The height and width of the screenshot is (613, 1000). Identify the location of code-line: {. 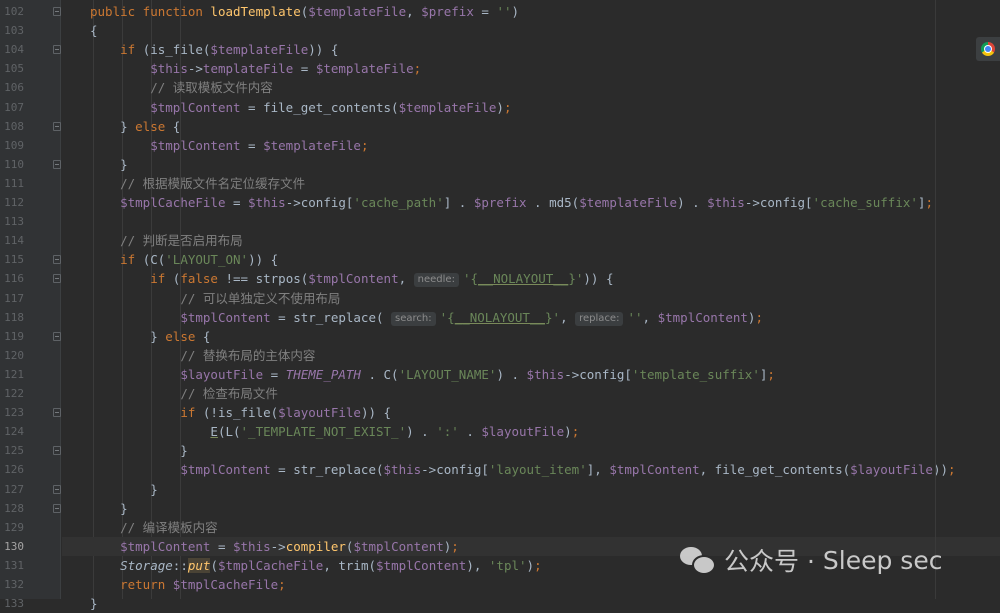
(531, 30).